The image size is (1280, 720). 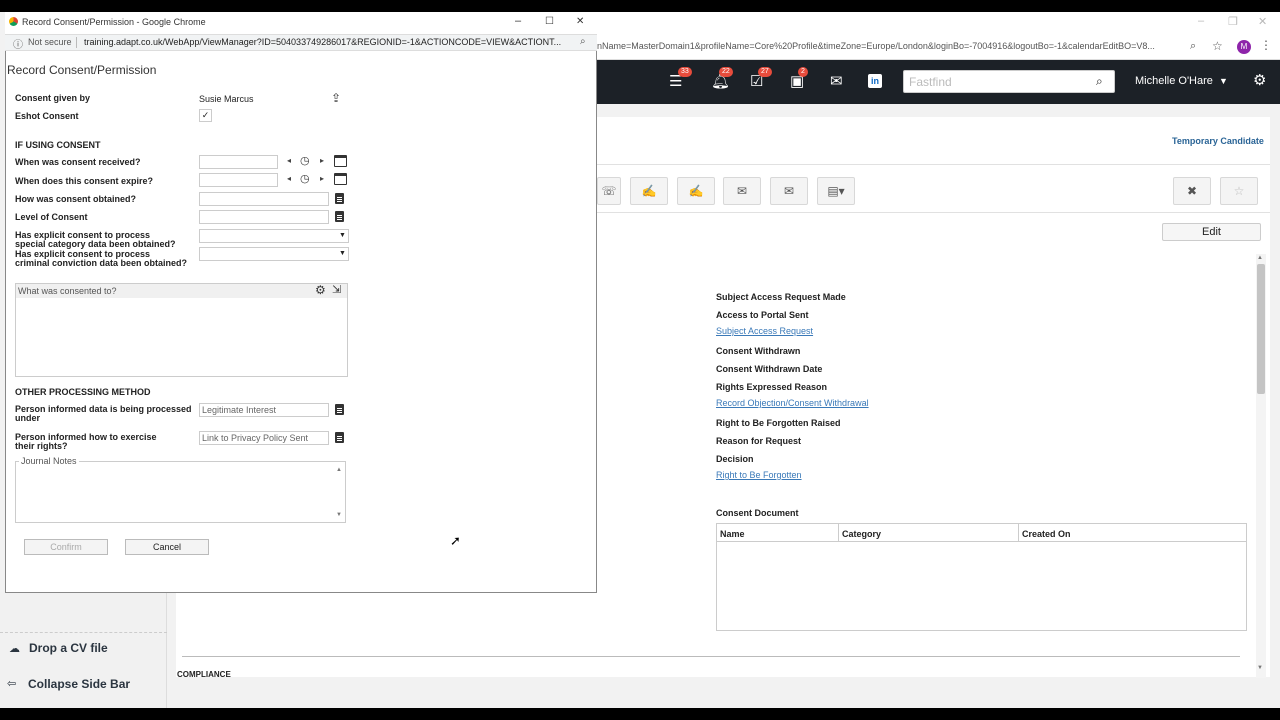 I want to click on toolbar-action-3: ✍, so click(x=696, y=191).